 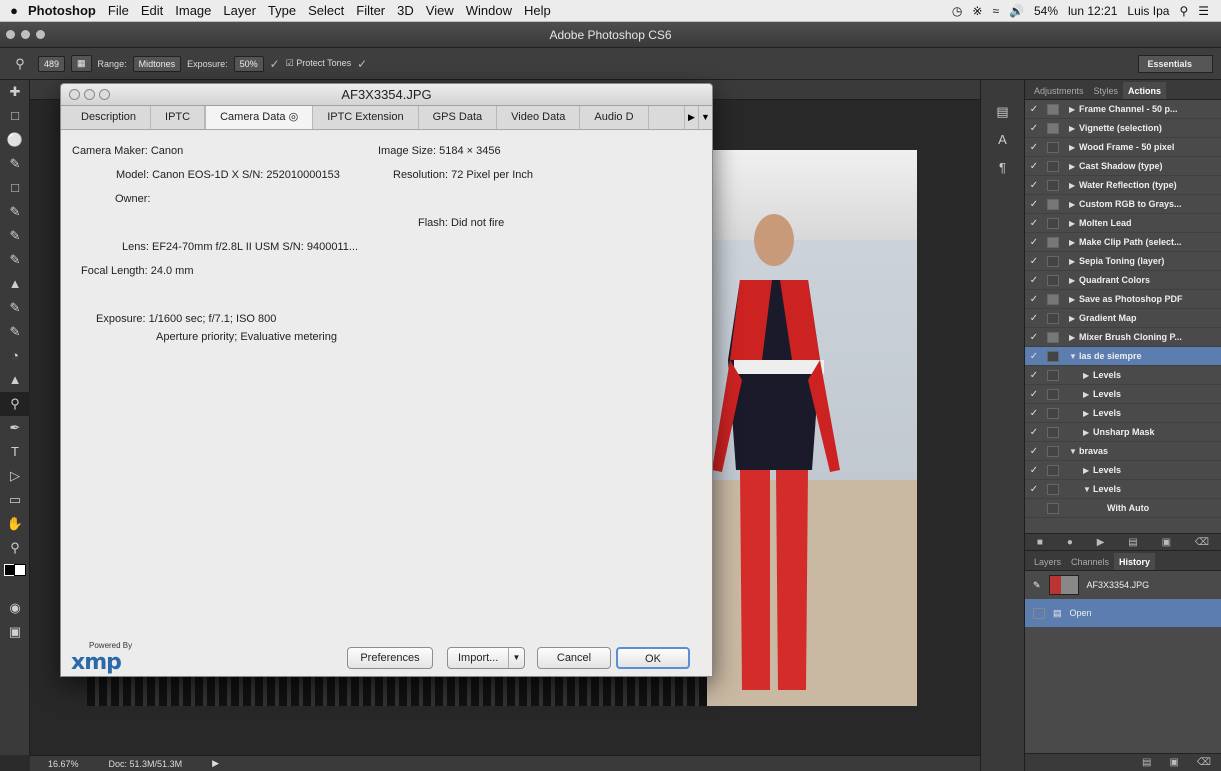 I want to click on bluetooth-icon: ※, so click(x=977, y=11).